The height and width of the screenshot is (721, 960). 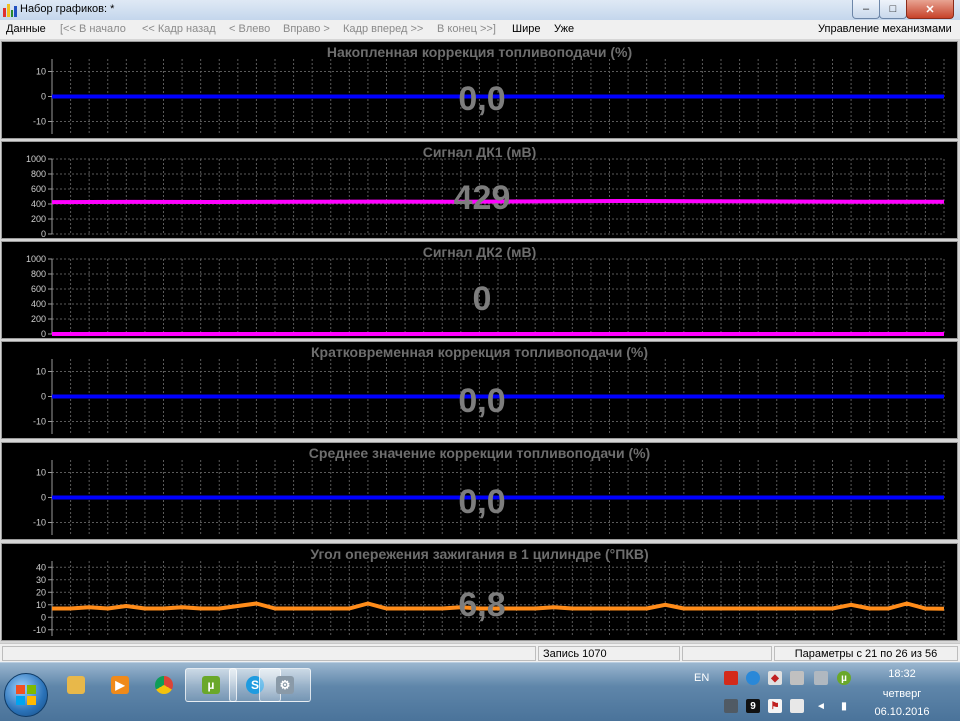 I want to click on tray-network-icon, so click(x=821, y=678).